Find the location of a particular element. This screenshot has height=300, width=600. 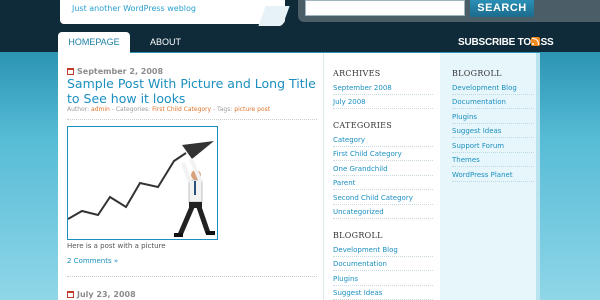

category-link: One Grandchild is located at coordinates (383, 170).